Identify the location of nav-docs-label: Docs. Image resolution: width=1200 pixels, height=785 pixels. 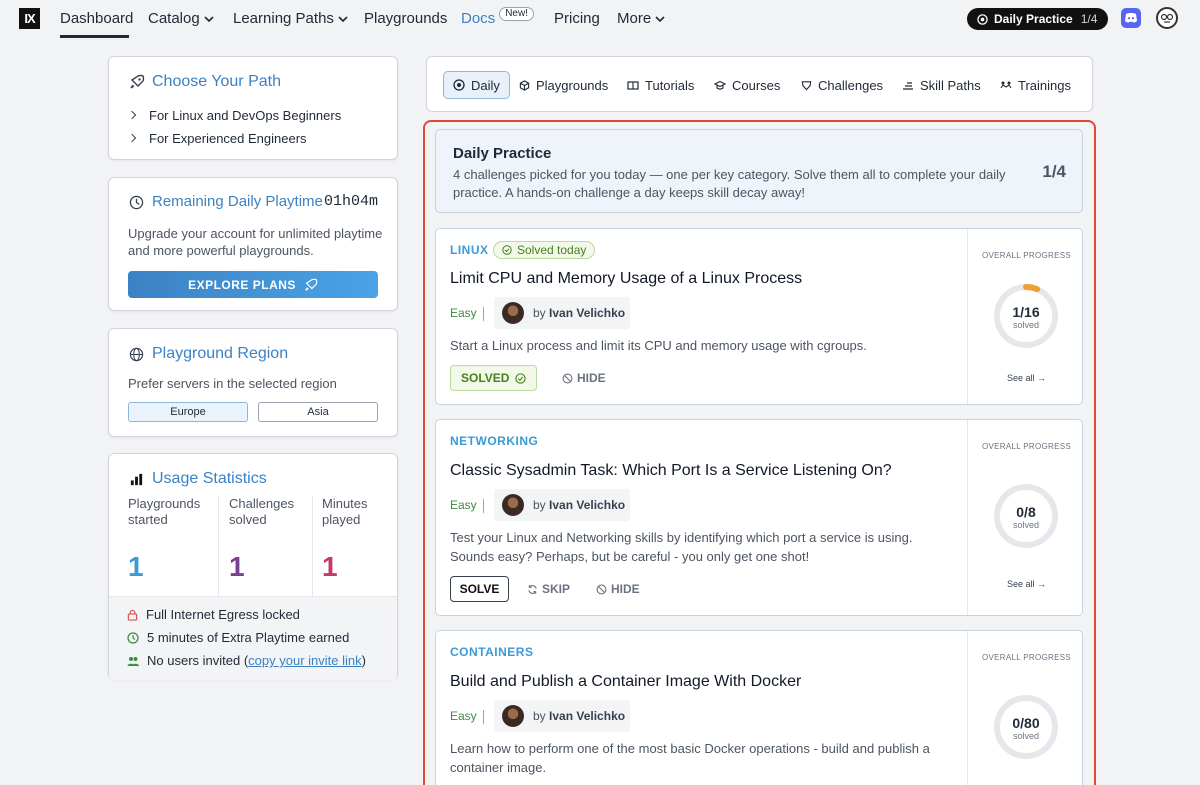
(478, 18).